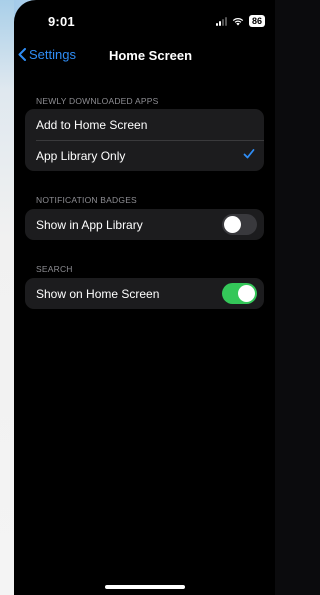 The height and width of the screenshot is (595, 320). I want to click on status-time: 9:01, so click(61, 21).